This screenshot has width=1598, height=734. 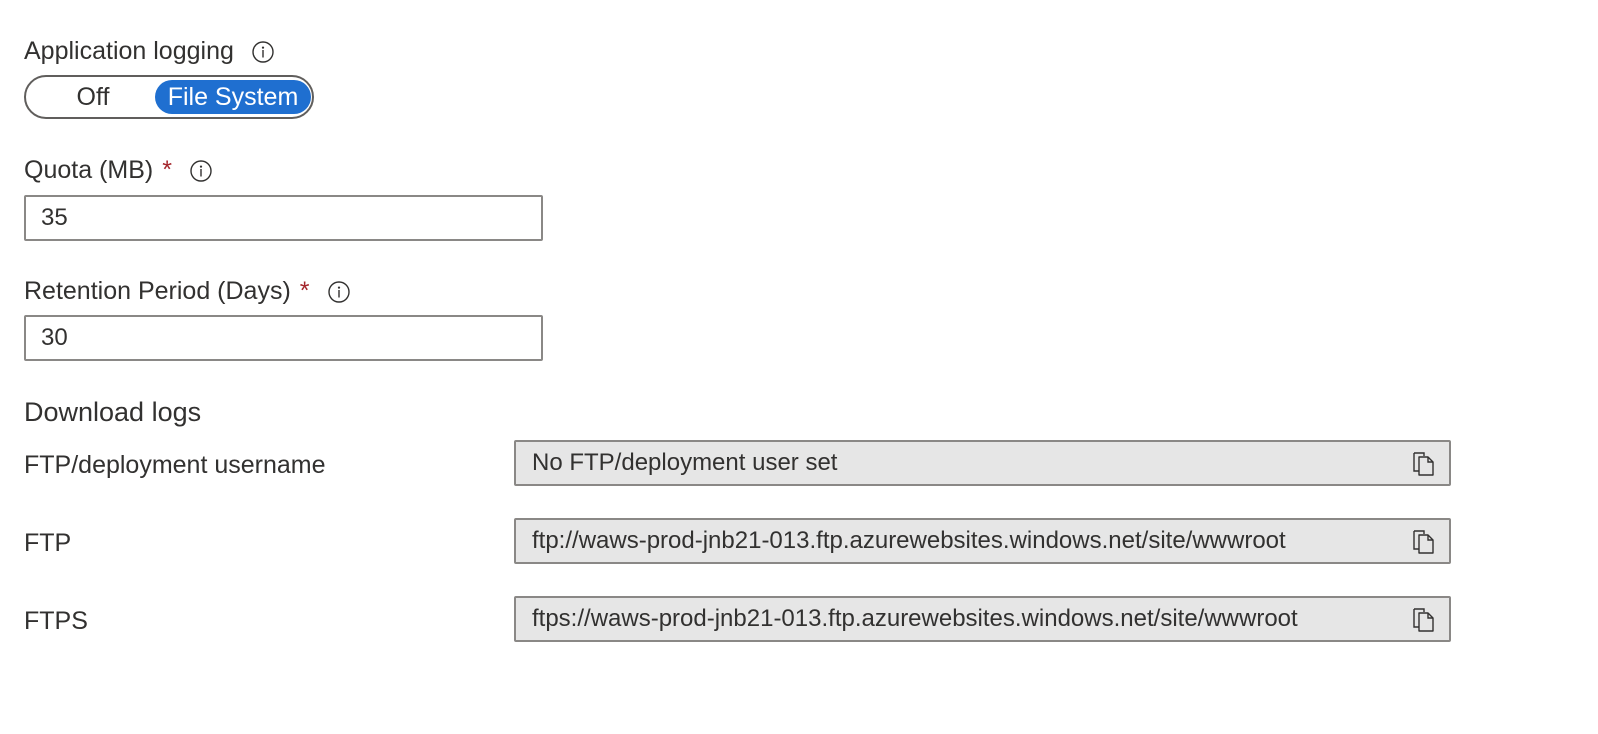 I want to click on quota-label: Quota (MB) *, so click(x=118, y=170).